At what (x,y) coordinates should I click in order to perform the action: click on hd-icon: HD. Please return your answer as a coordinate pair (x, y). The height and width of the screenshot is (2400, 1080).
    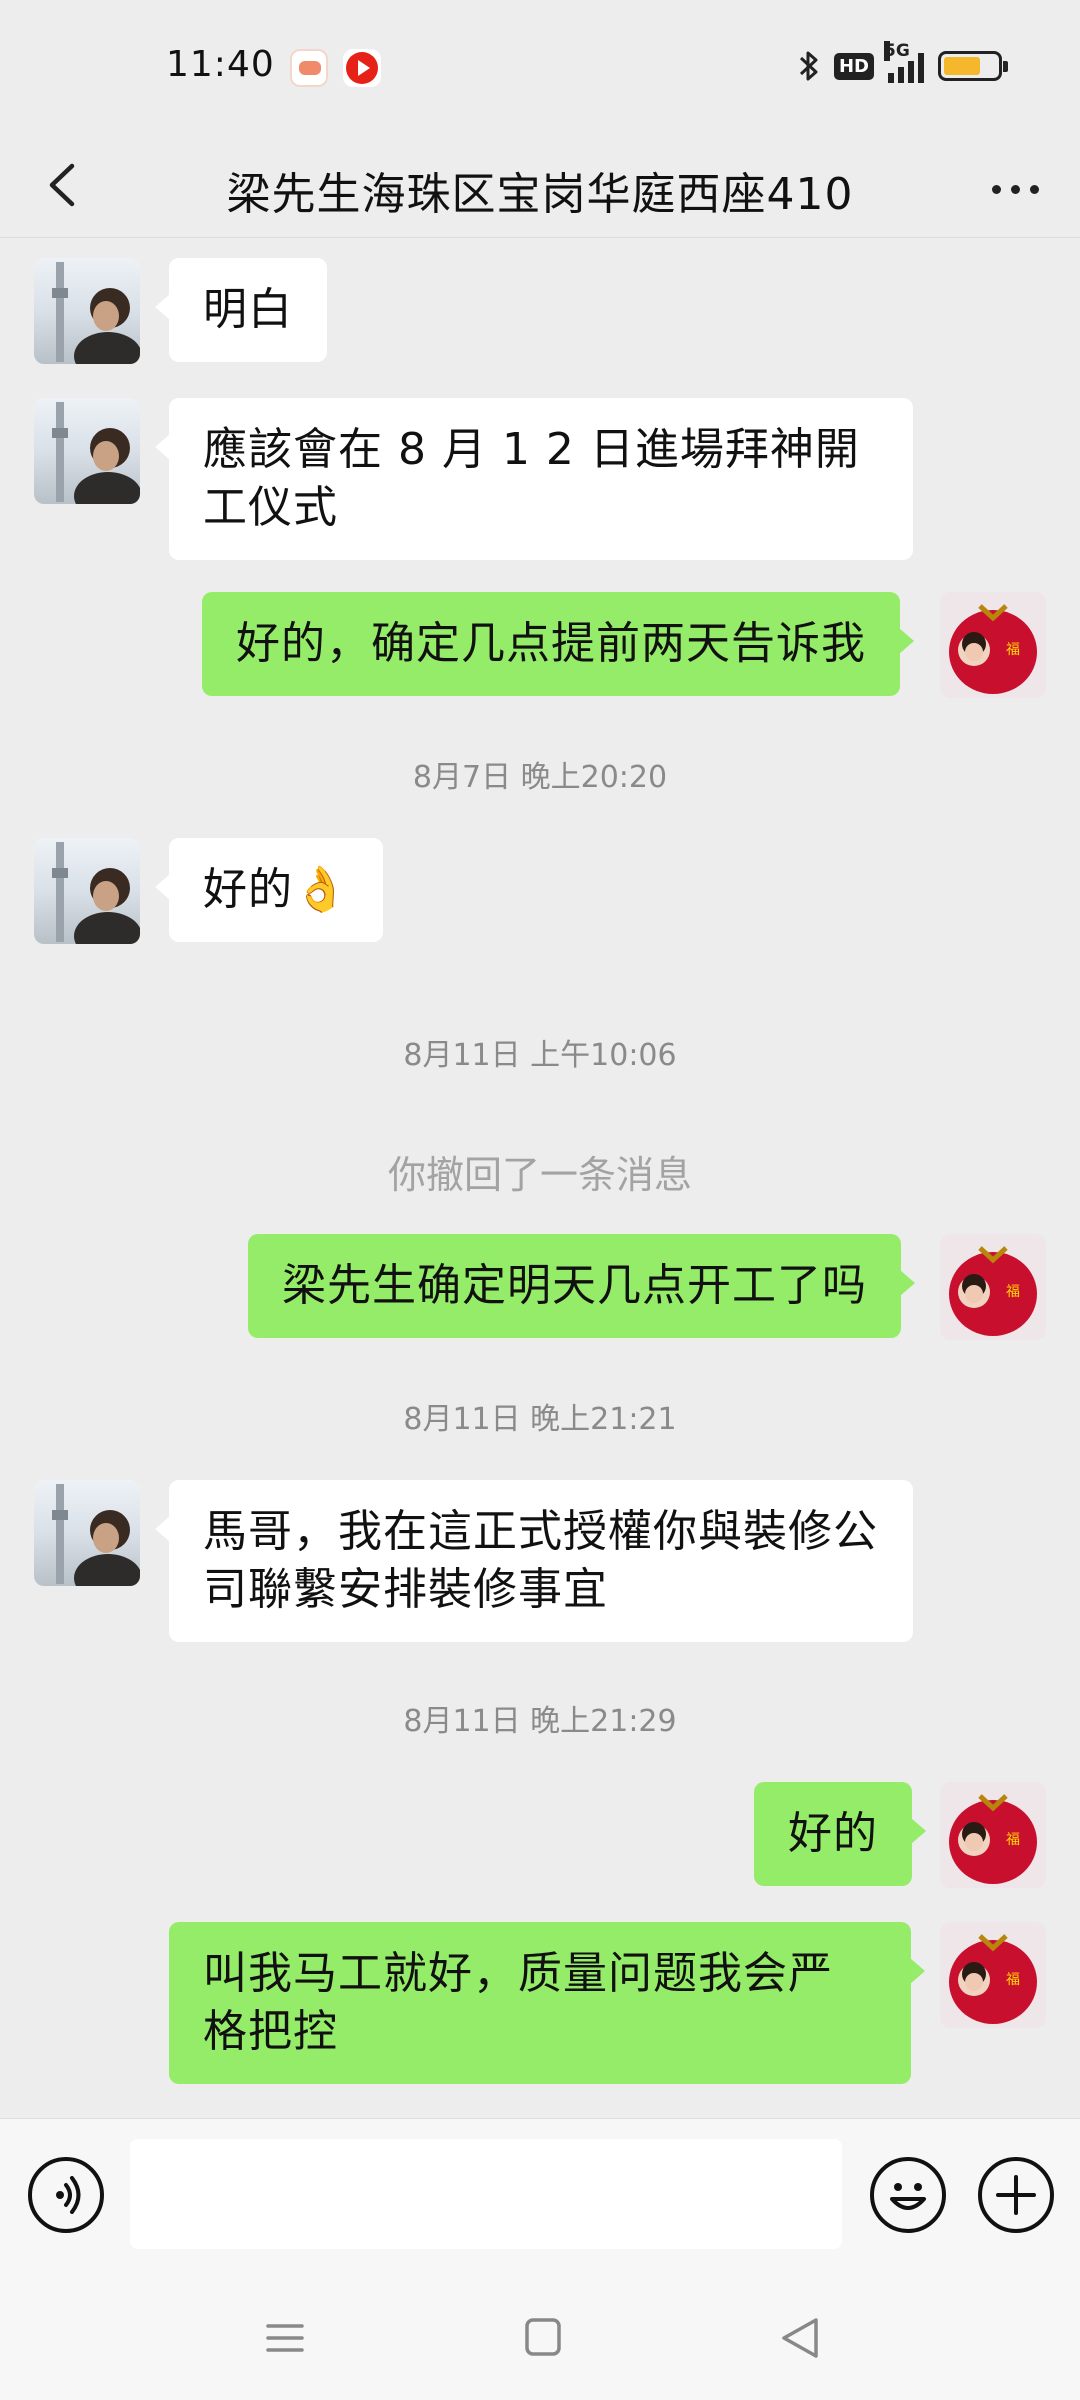
    Looking at the image, I should click on (853, 66).